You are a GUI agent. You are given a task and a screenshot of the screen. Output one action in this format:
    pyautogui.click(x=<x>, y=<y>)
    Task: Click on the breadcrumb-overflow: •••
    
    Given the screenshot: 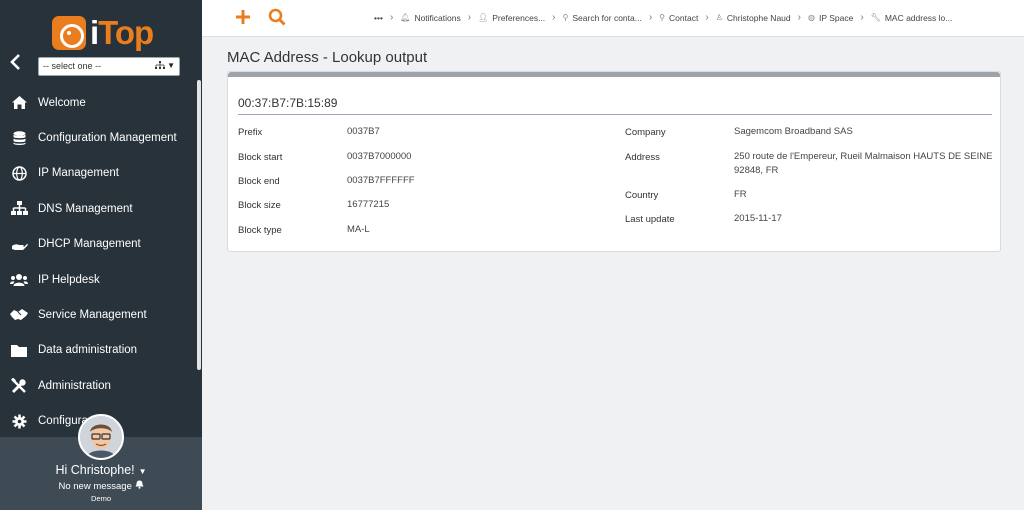 What is the action you would take?
    pyautogui.click(x=378, y=18)
    